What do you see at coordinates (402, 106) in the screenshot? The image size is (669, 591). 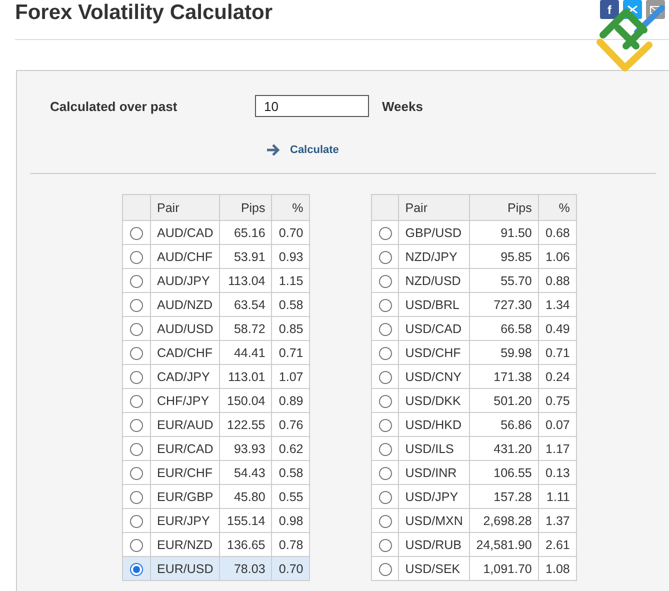 I see `unit-label: Weeks` at bounding box center [402, 106].